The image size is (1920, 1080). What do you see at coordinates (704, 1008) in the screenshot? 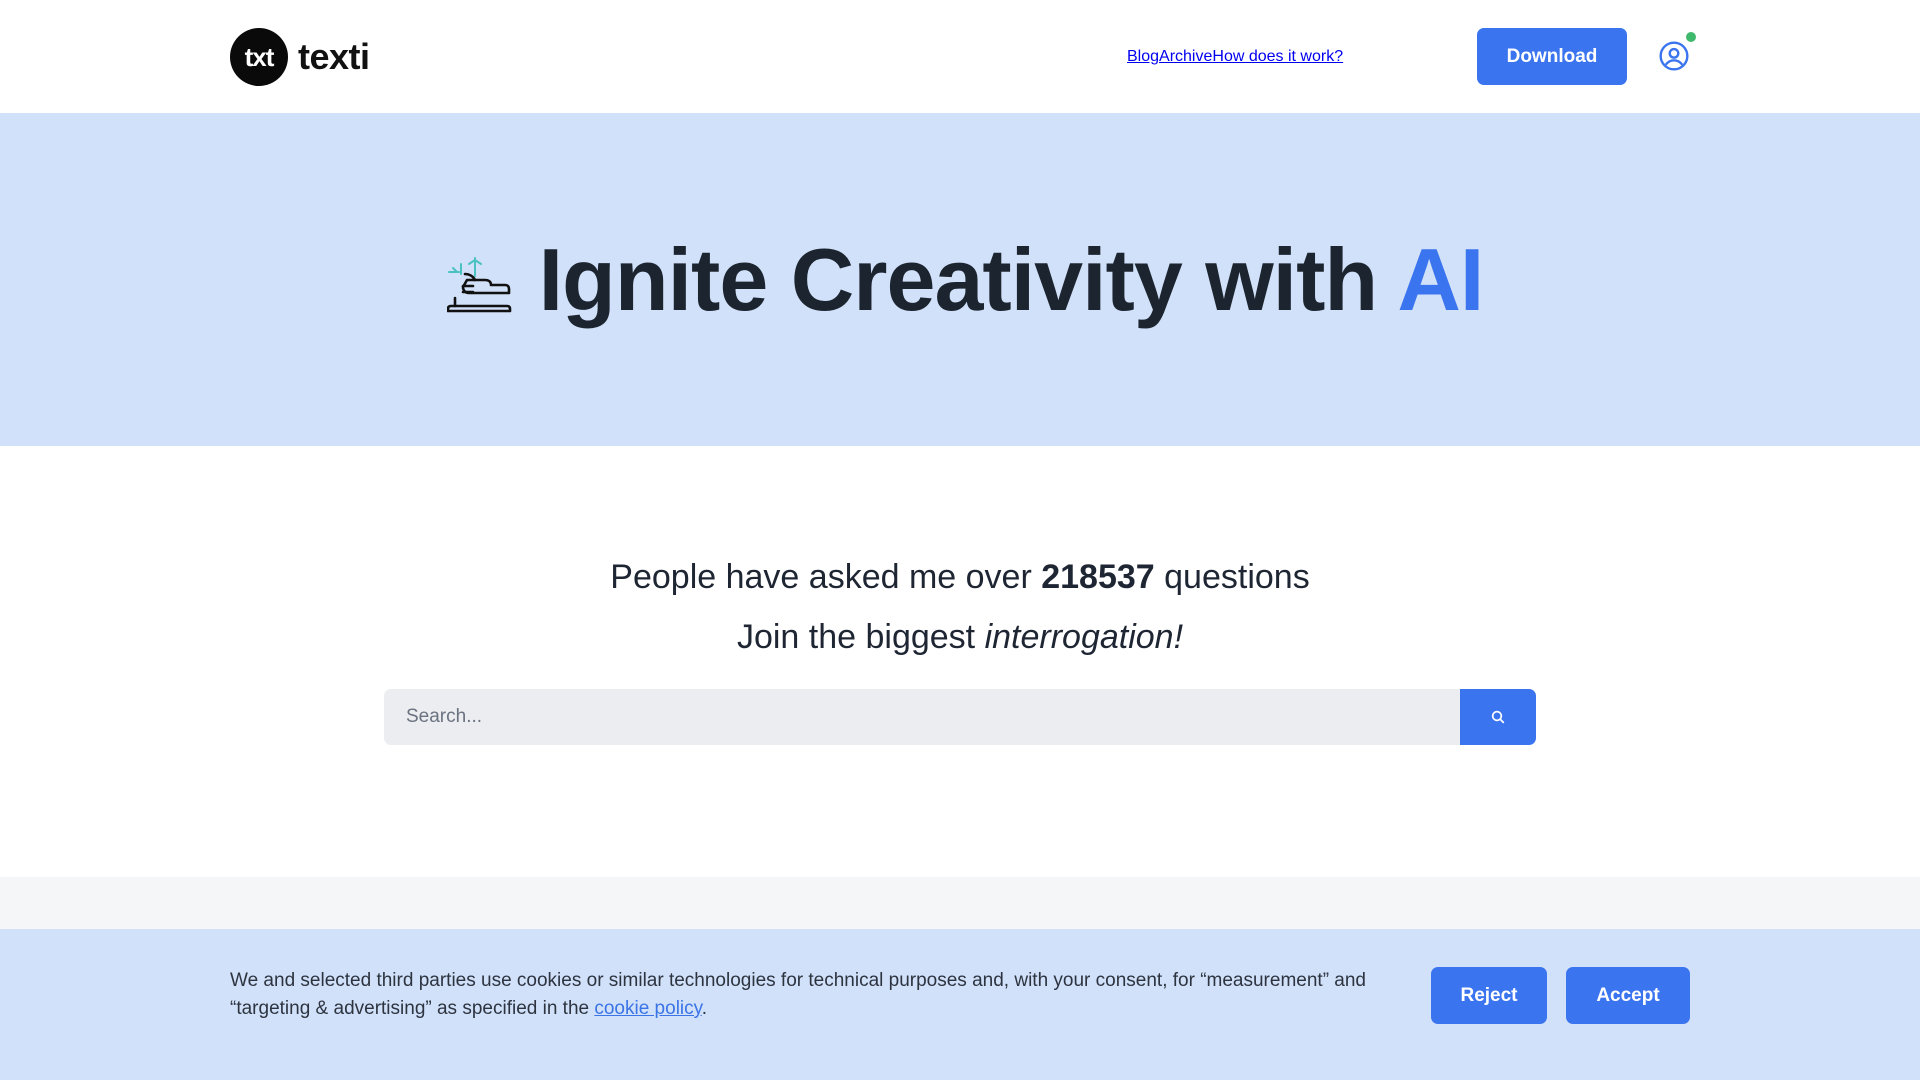
I see `cookie-text-end: .` at bounding box center [704, 1008].